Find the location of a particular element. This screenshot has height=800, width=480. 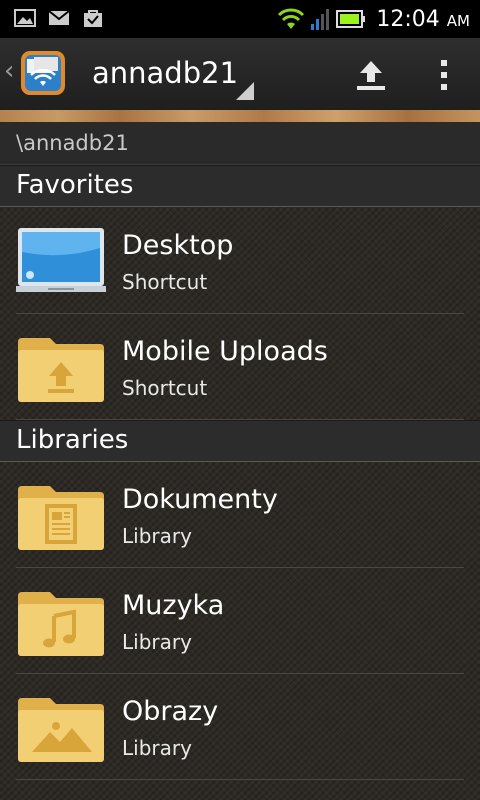

upload-folder-icon is located at coordinates (61, 370).